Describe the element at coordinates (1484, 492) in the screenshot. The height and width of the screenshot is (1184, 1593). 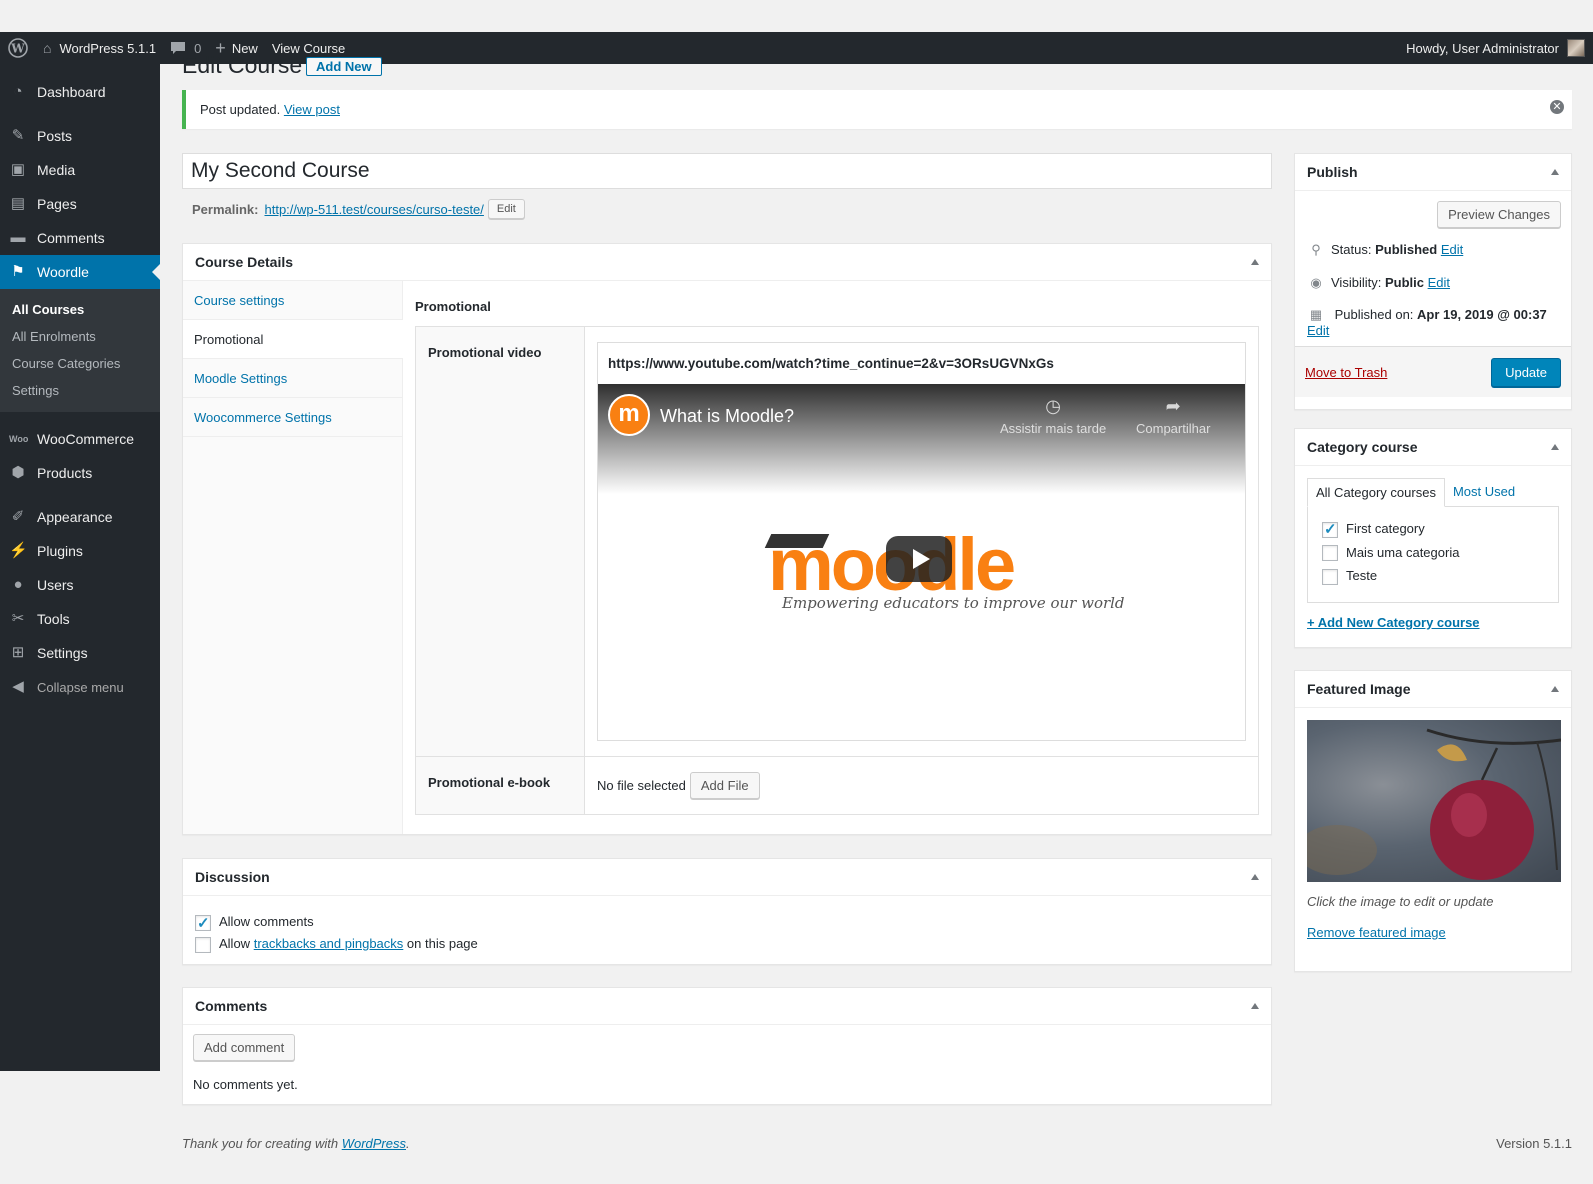
I see `tab-most-used: Most Used` at that location.